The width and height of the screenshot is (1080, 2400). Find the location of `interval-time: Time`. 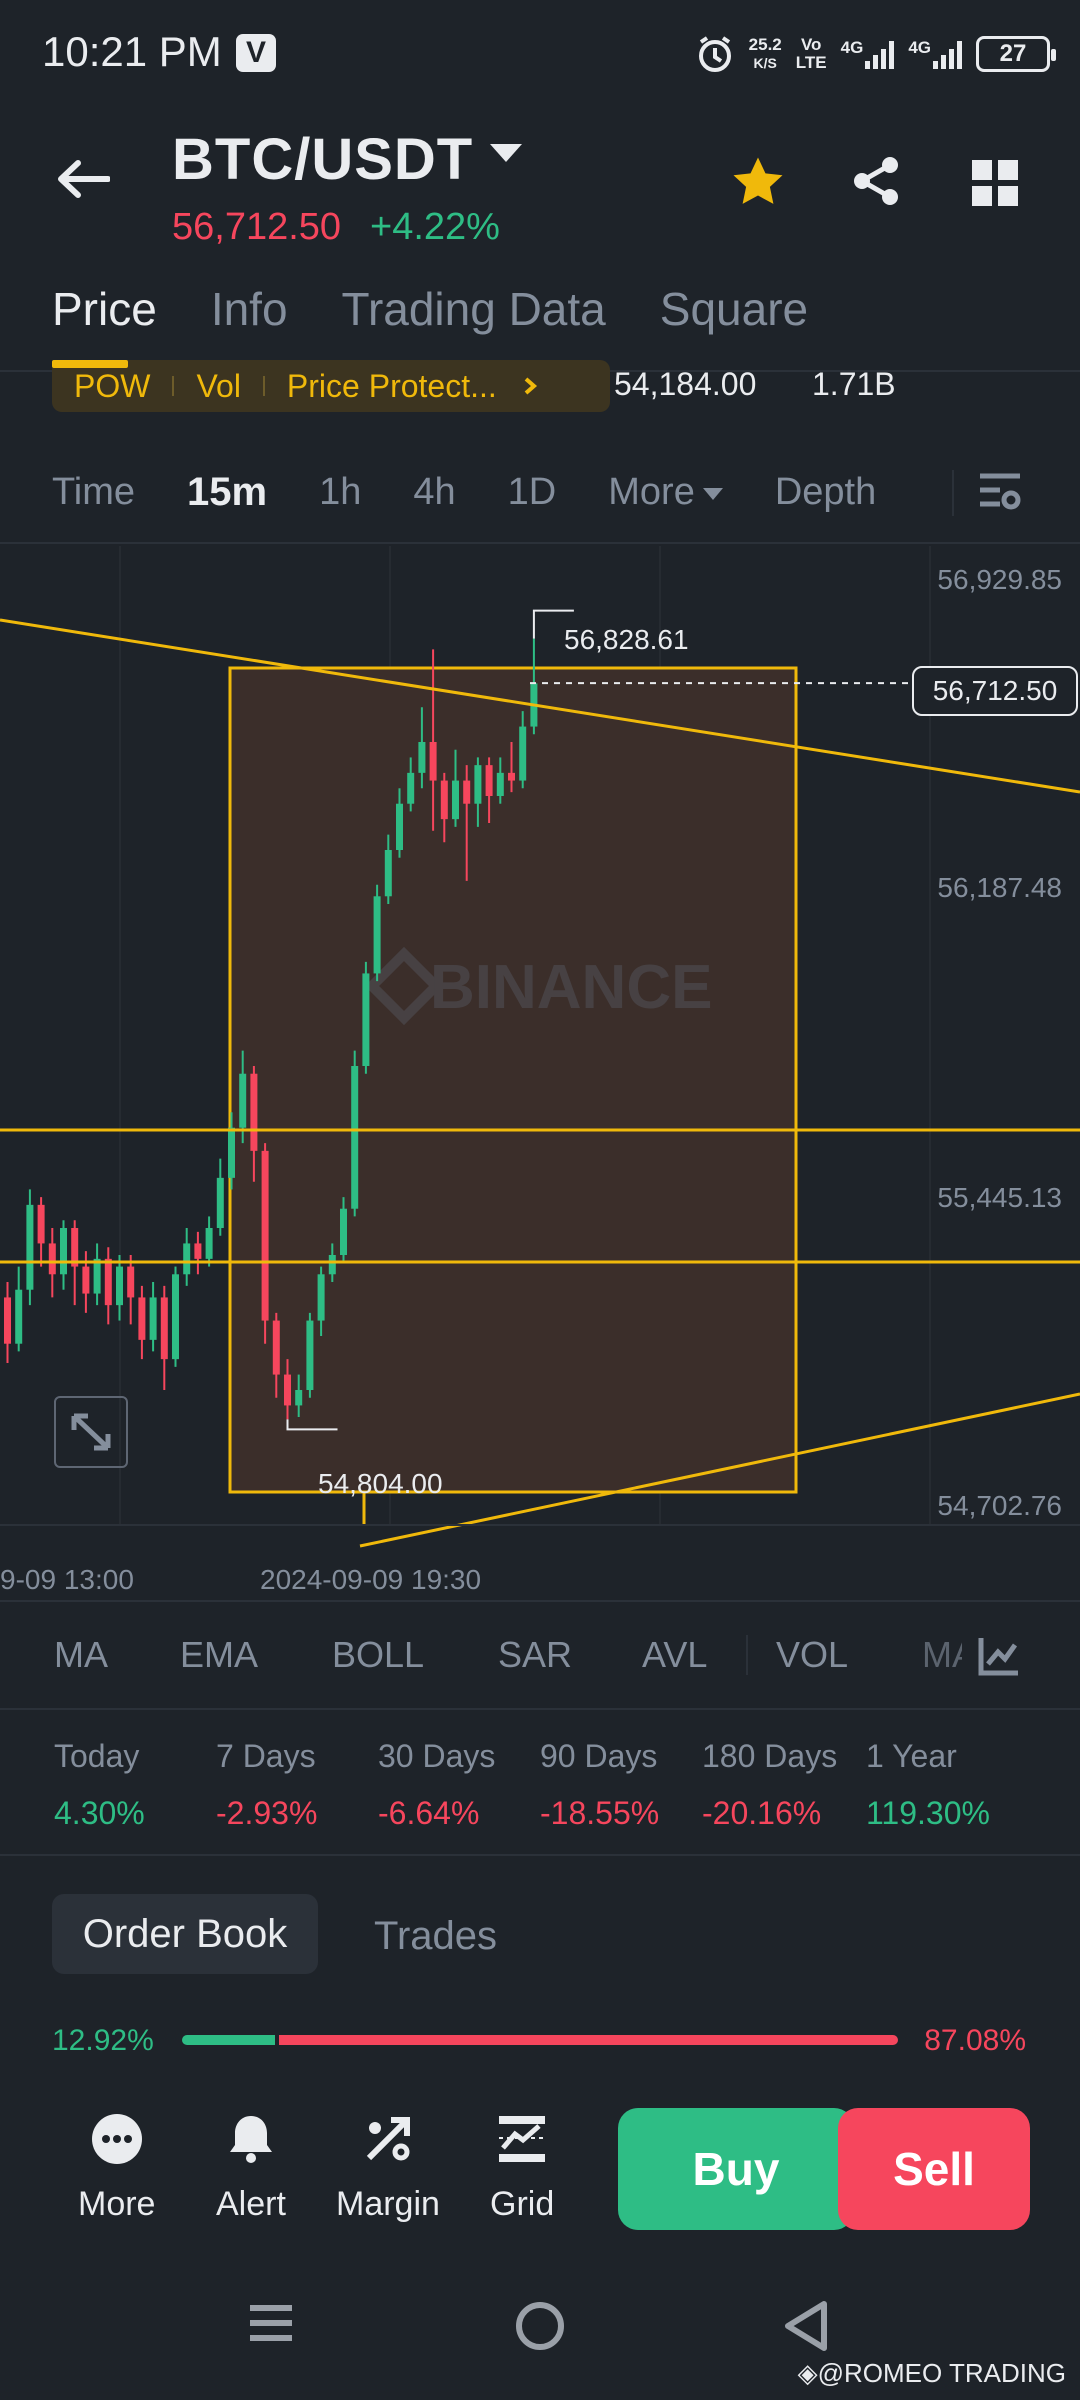

interval-time: Time is located at coordinates (93, 492).